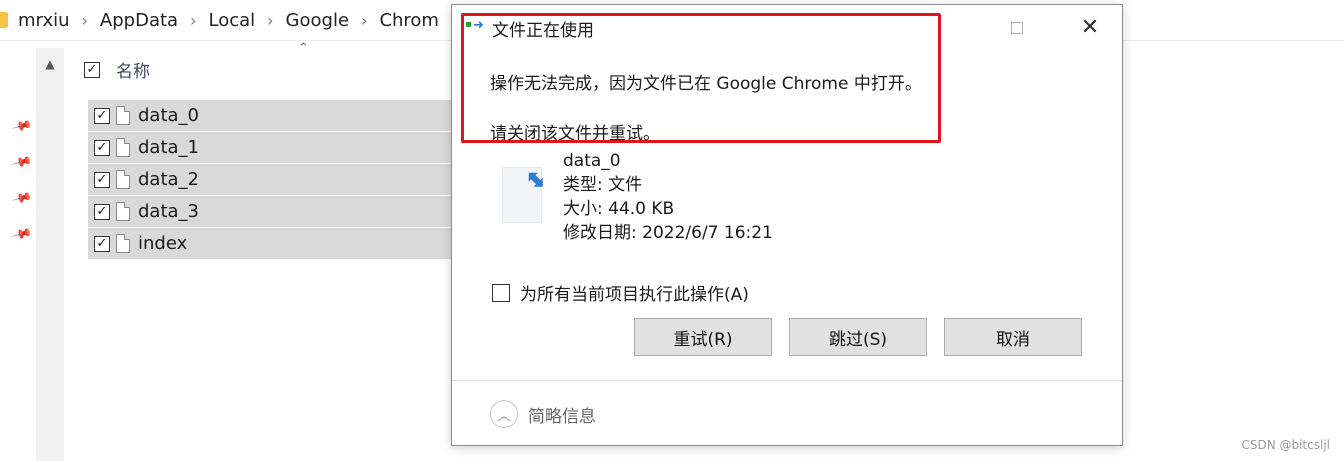  Describe the element at coordinates (92, 69) in the screenshot. I see `select-all-checkbox: ✓` at that location.